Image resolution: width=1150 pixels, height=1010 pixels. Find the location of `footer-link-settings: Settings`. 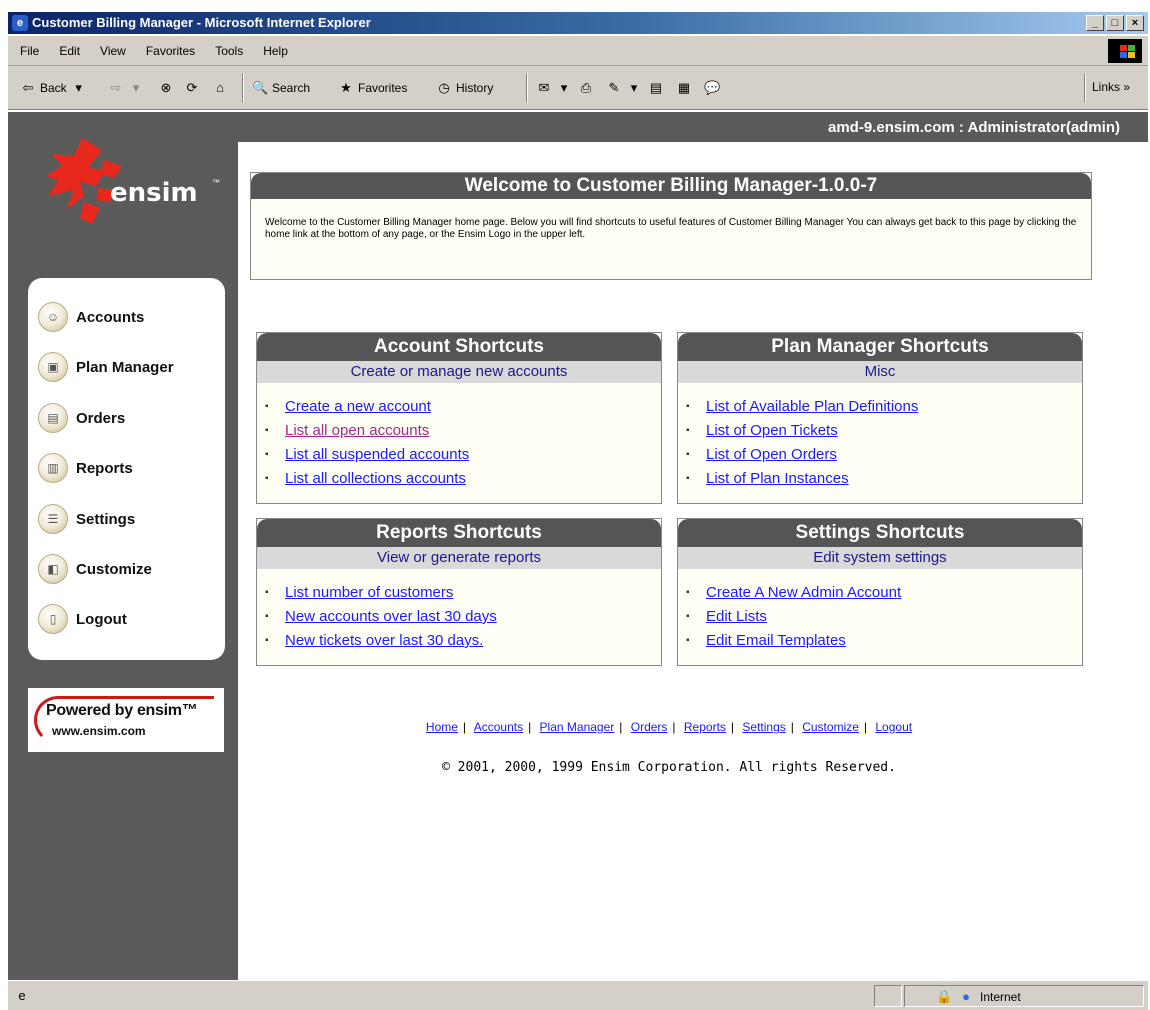

footer-link-settings: Settings is located at coordinates (763, 727).